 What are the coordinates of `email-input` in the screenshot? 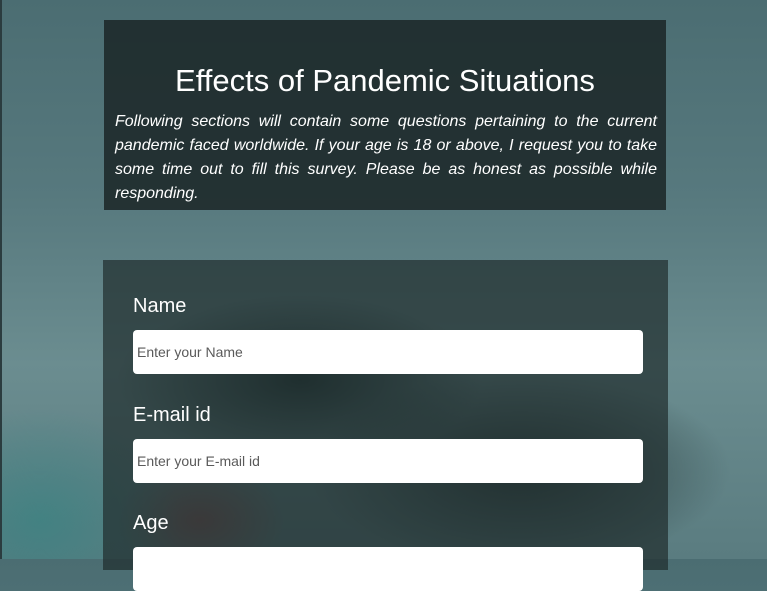 It's located at (388, 461).